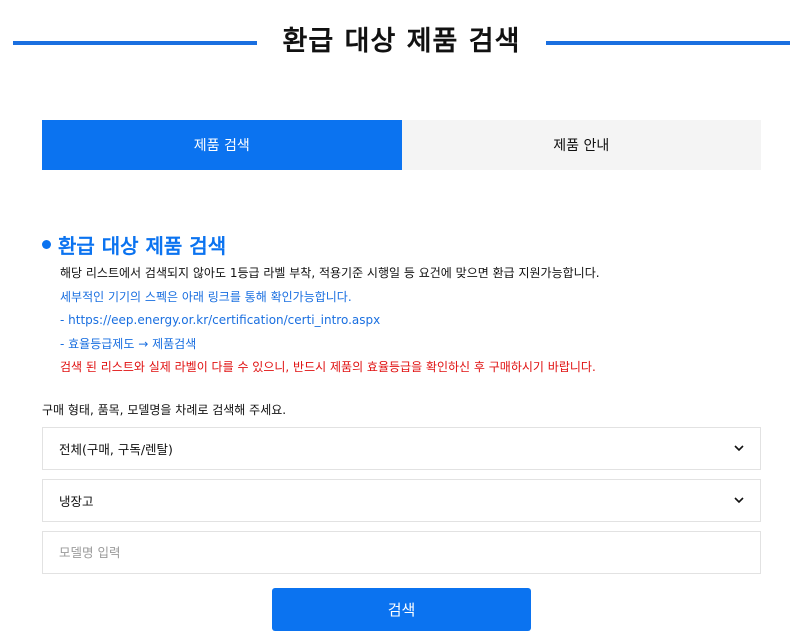 The width and height of the screenshot is (800, 643). I want to click on product-select: 냉장고, so click(401, 500).